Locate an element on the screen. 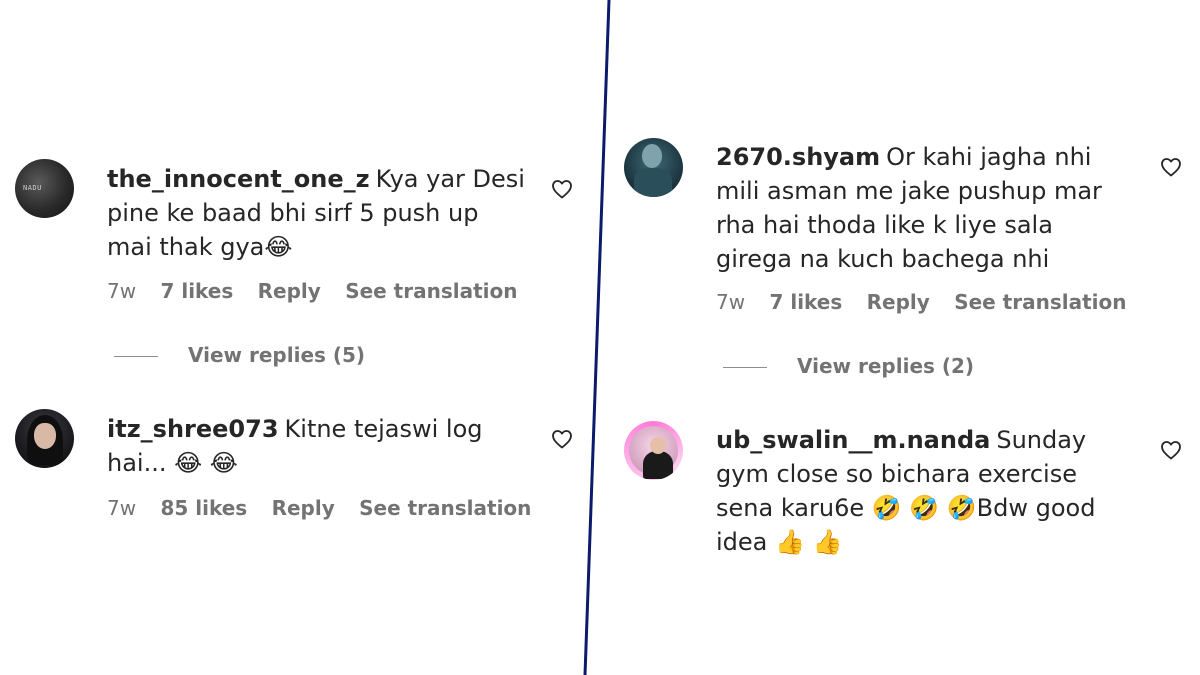  view-replies-button: View replies (5) is located at coordinates (239, 355).